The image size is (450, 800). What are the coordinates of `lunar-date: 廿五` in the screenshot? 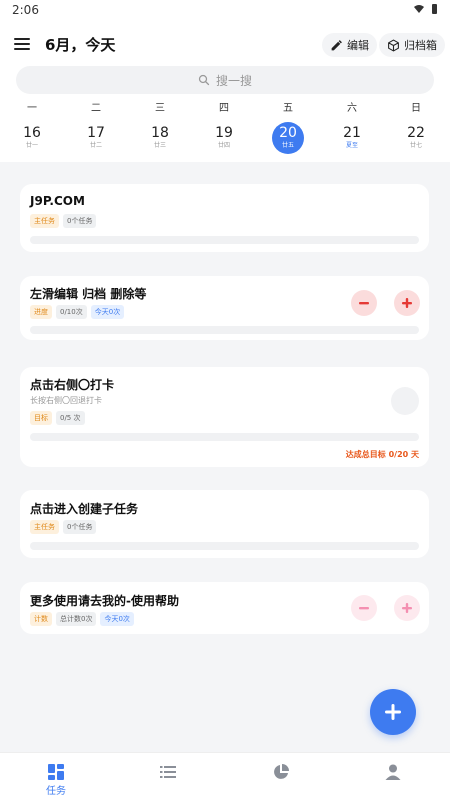 It's located at (287, 145).